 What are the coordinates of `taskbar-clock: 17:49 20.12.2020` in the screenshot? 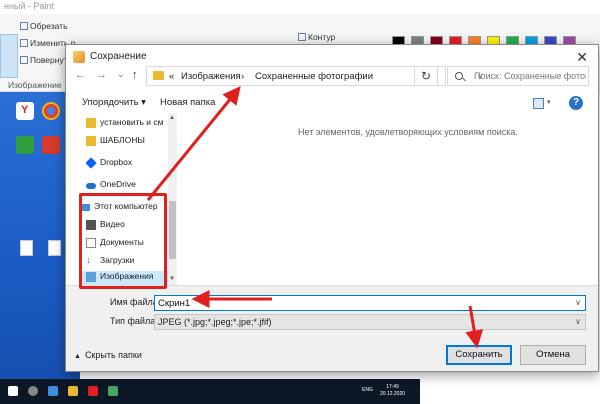 It's located at (392, 391).